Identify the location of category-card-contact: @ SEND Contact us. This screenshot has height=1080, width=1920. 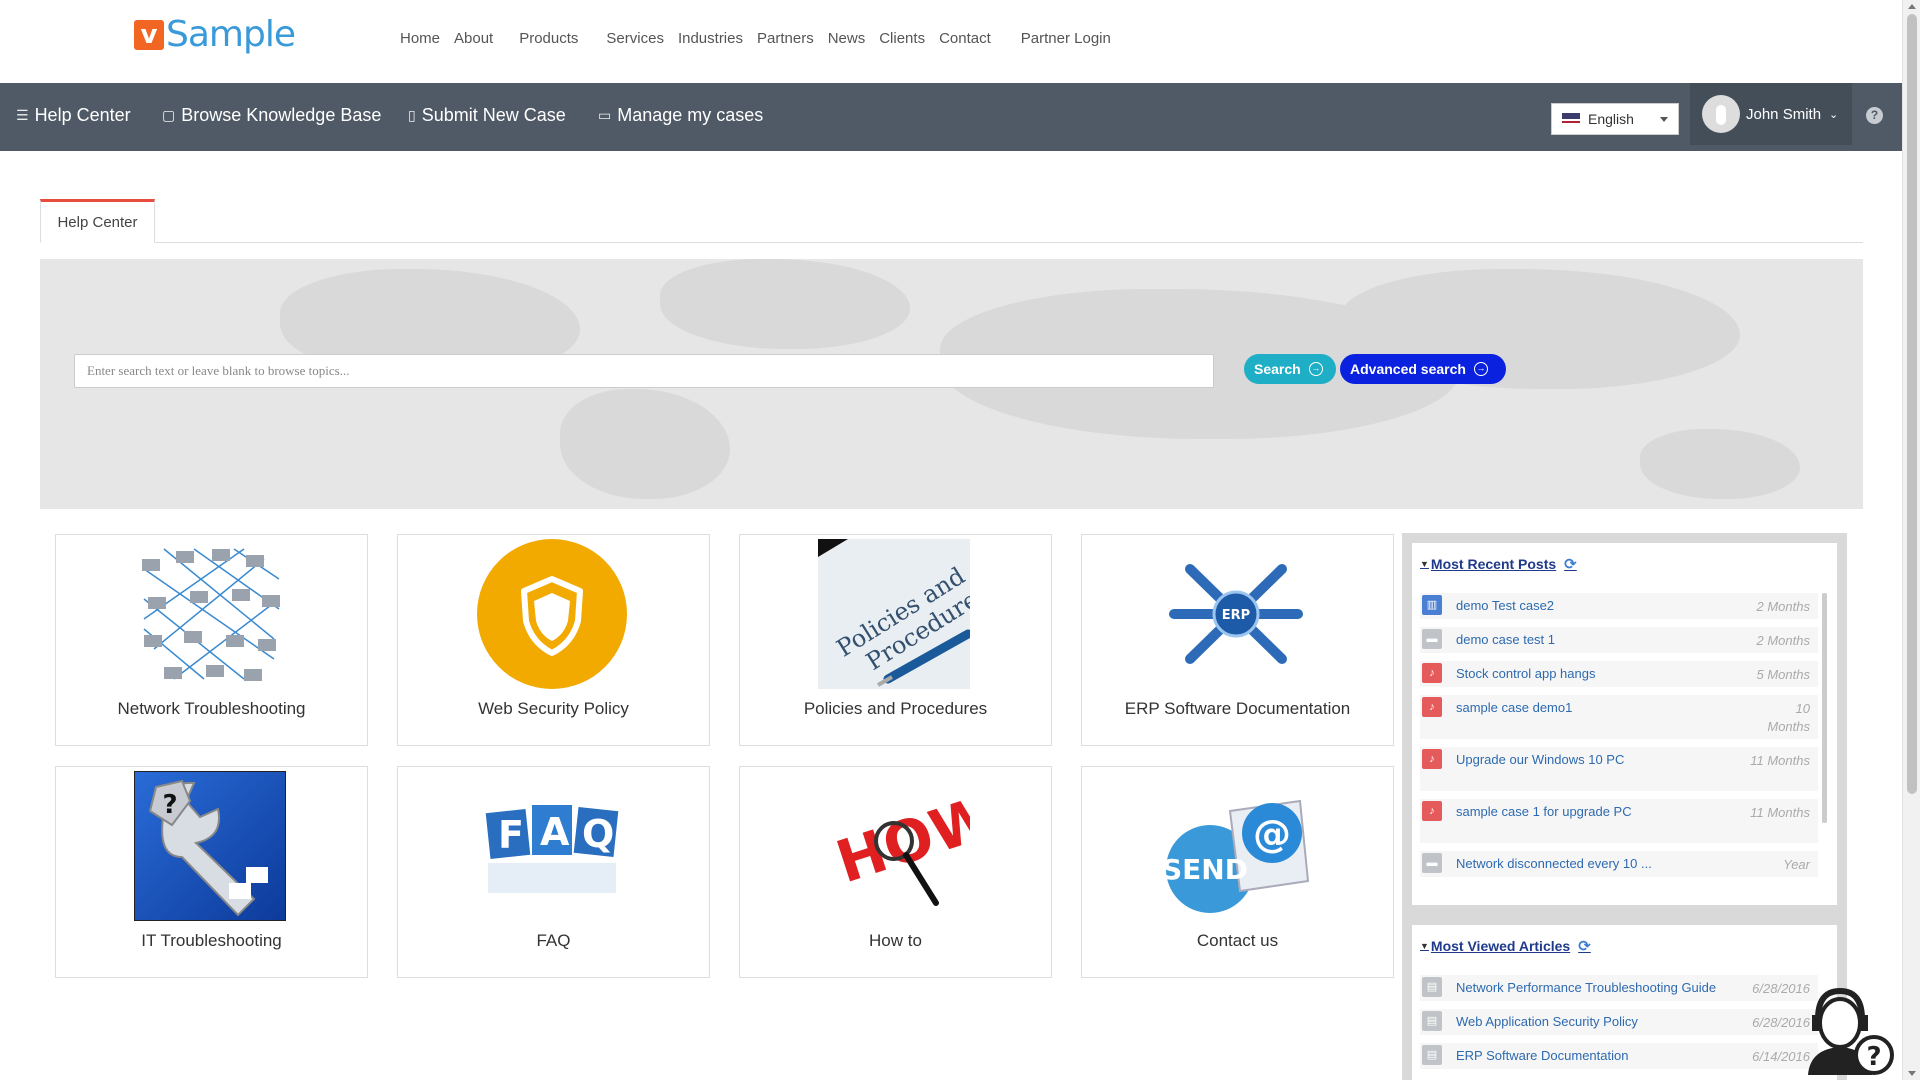
(1237, 872).